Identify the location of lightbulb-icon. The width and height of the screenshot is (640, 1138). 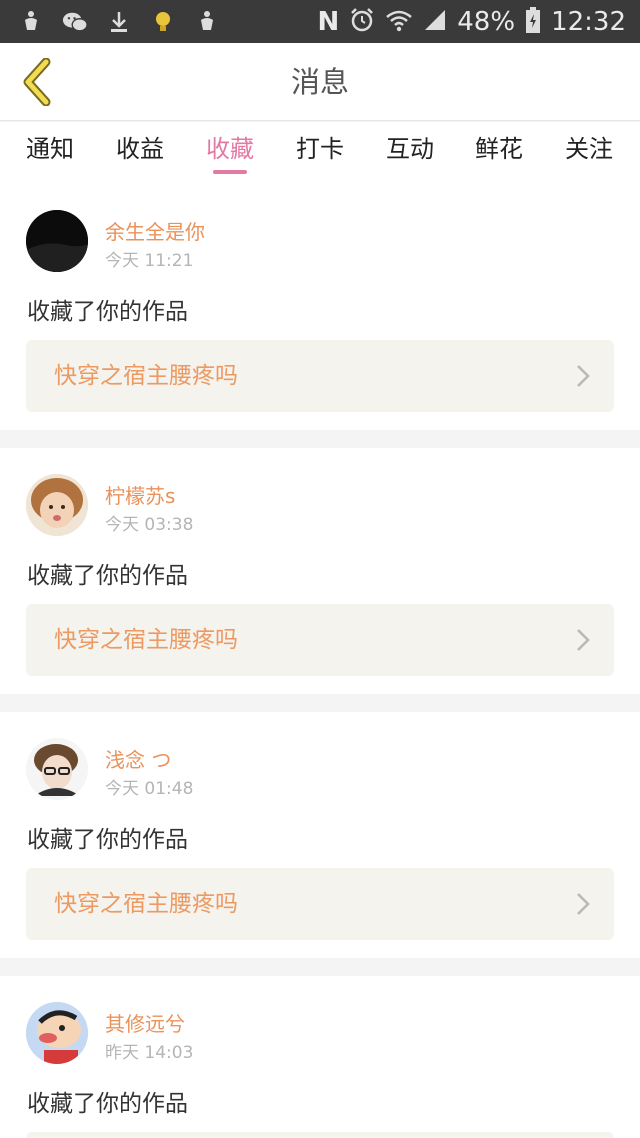
(163, 22).